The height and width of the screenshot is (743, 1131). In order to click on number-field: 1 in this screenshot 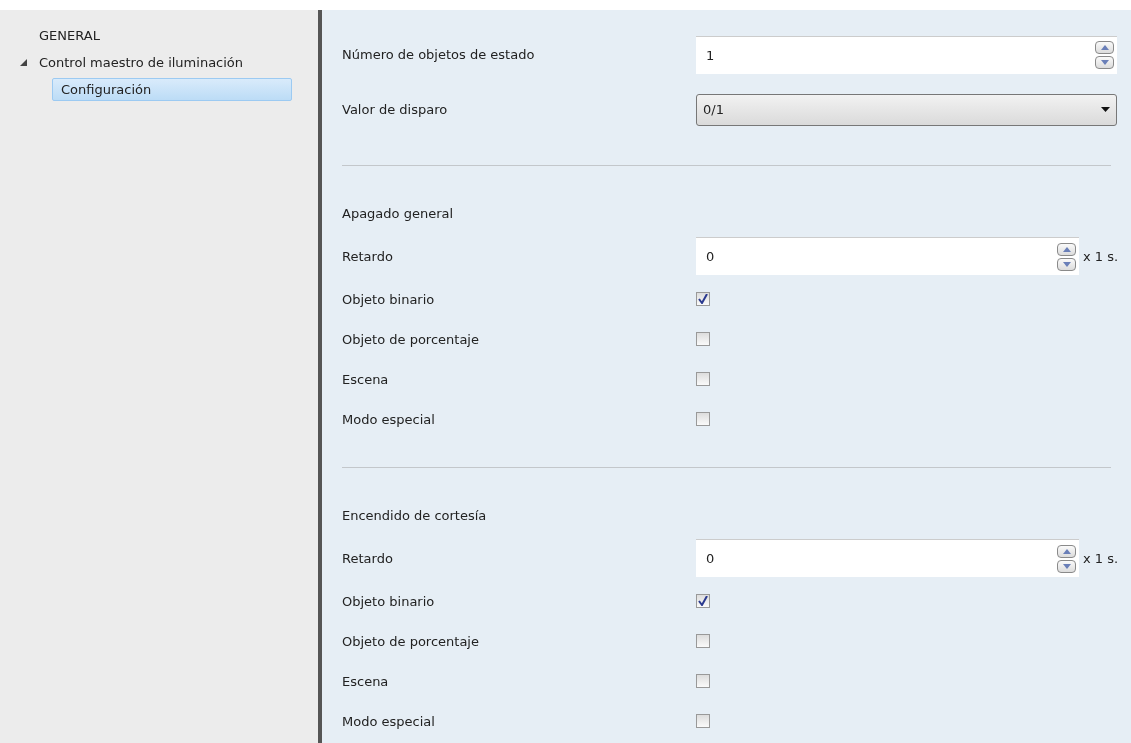, I will do `click(906, 54)`.